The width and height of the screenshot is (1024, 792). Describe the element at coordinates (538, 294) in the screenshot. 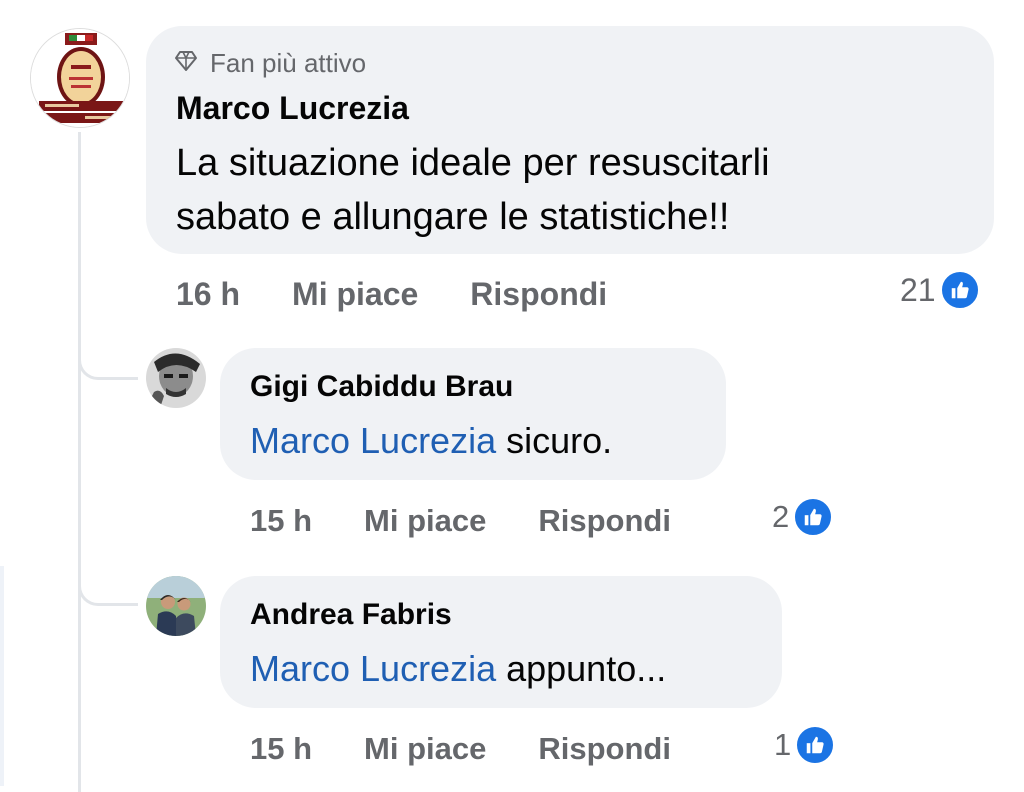

I see `reply-button: Rispondi` at that location.